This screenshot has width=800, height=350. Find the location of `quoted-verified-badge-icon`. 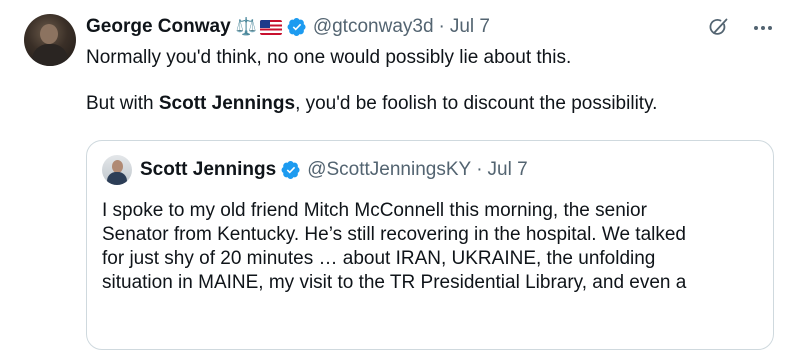

quoted-verified-badge-icon is located at coordinates (290, 170).